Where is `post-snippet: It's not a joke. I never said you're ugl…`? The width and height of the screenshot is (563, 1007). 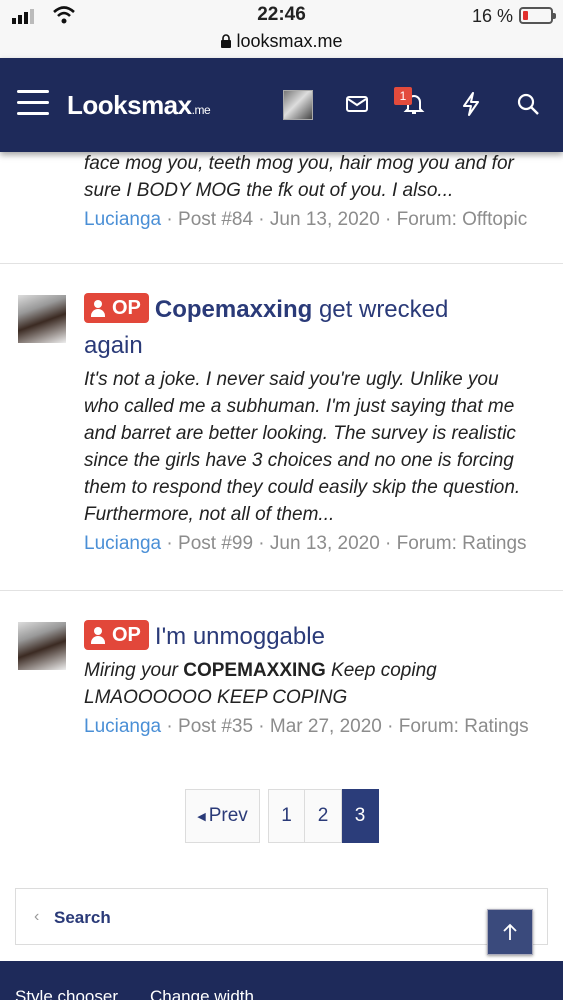 post-snippet: It's not a joke. I never said you're ugl… is located at coordinates (302, 447).